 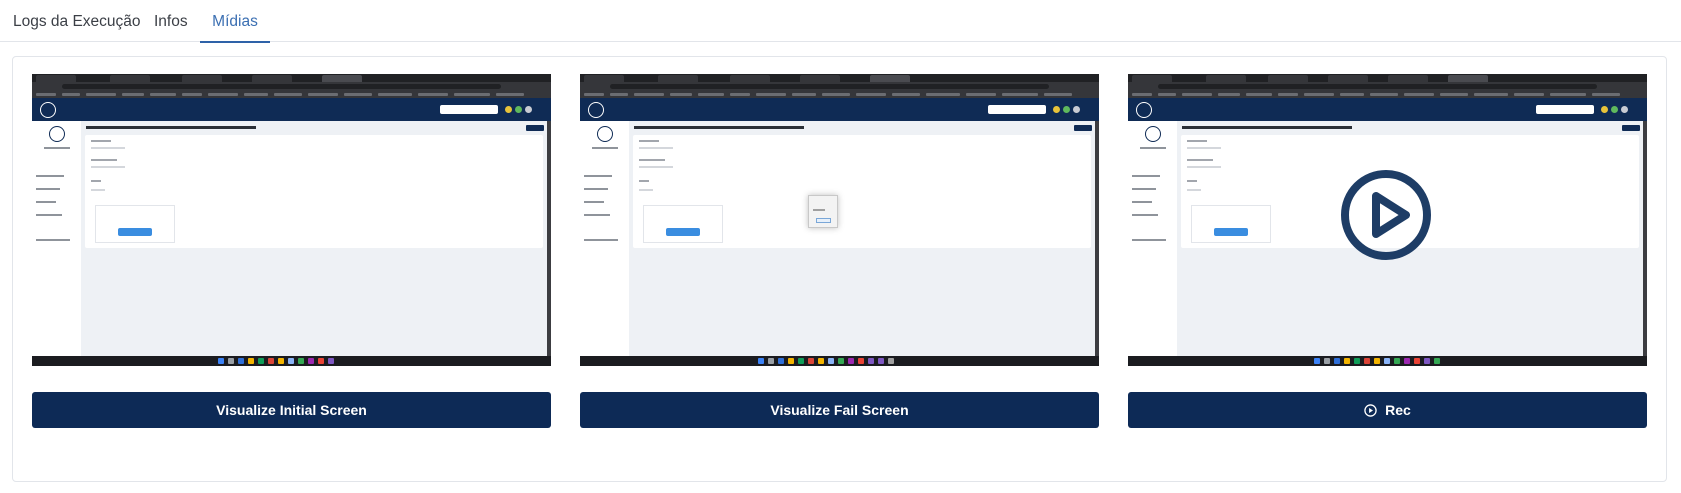 I want to click on tab-media: Mídias, so click(x=235, y=21).